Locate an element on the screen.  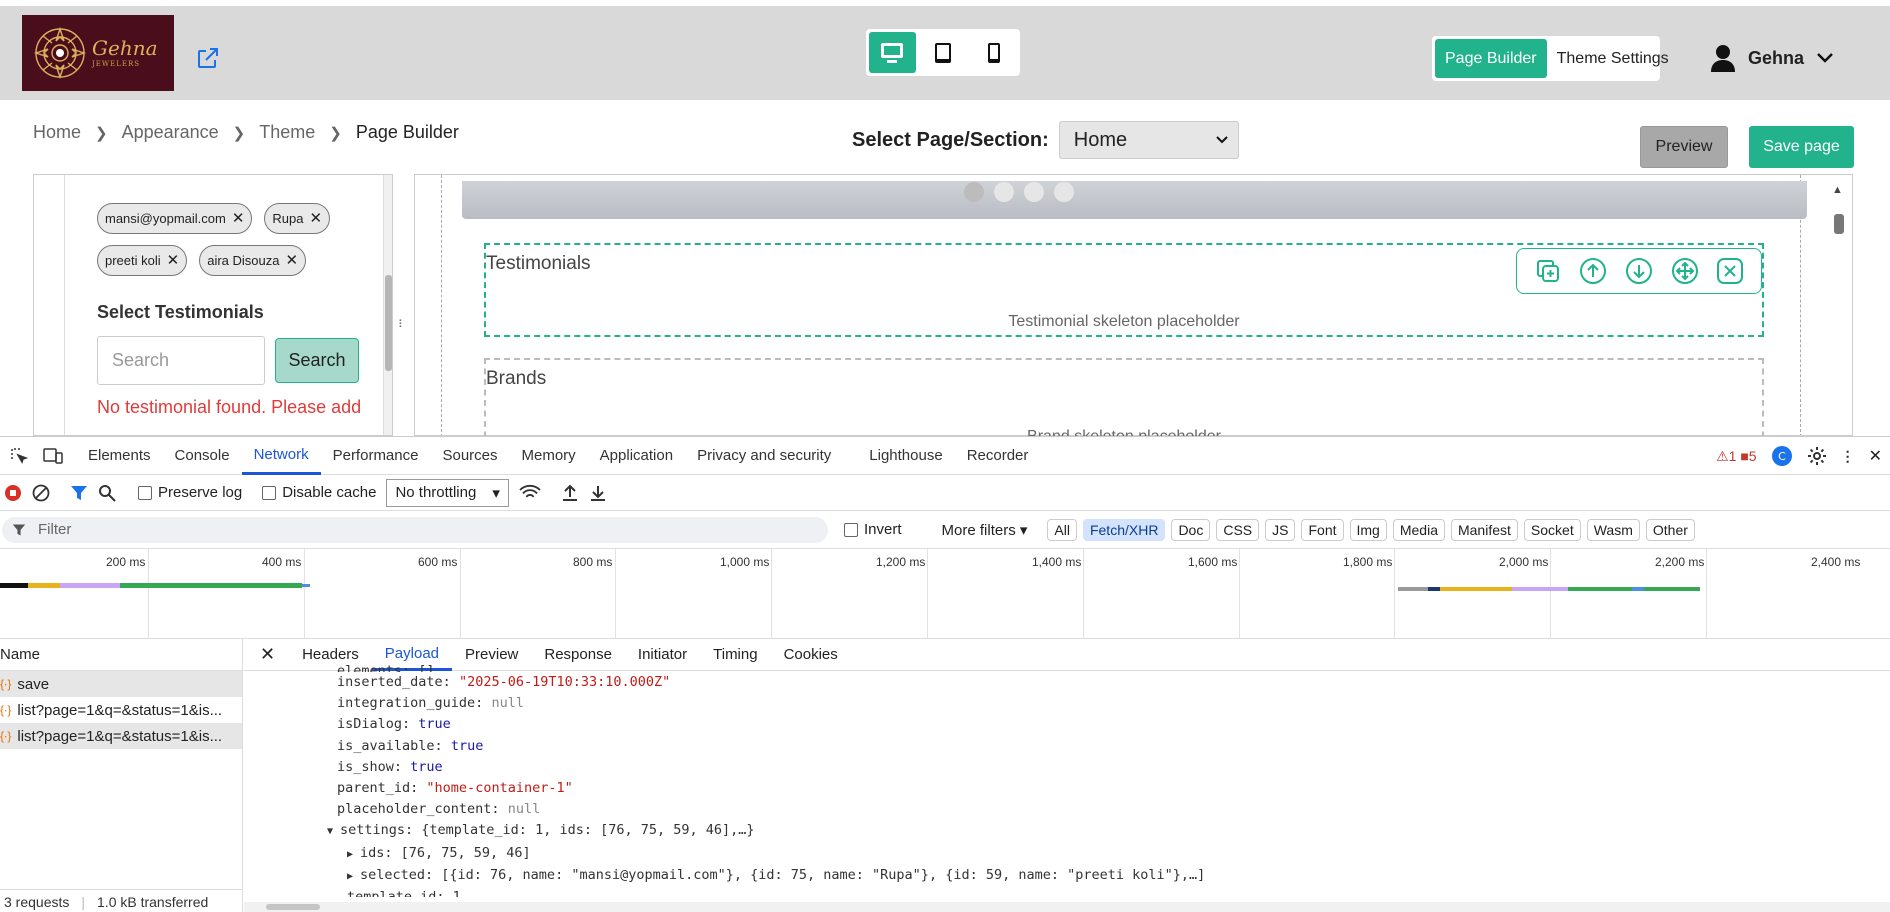
page-builder-tab: Page Builder is located at coordinates (1491, 58).